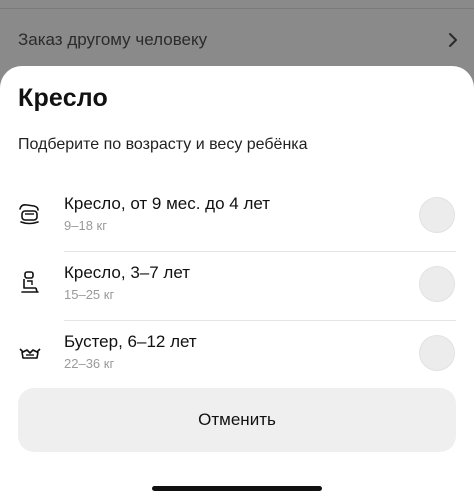 Image resolution: width=474 pixels, height=500 pixels. Describe the element at coordinates (163, 144) in the screenshot. I see `sheet-subtitle: Подберите по возрасту и весу ребёнка` at that location.